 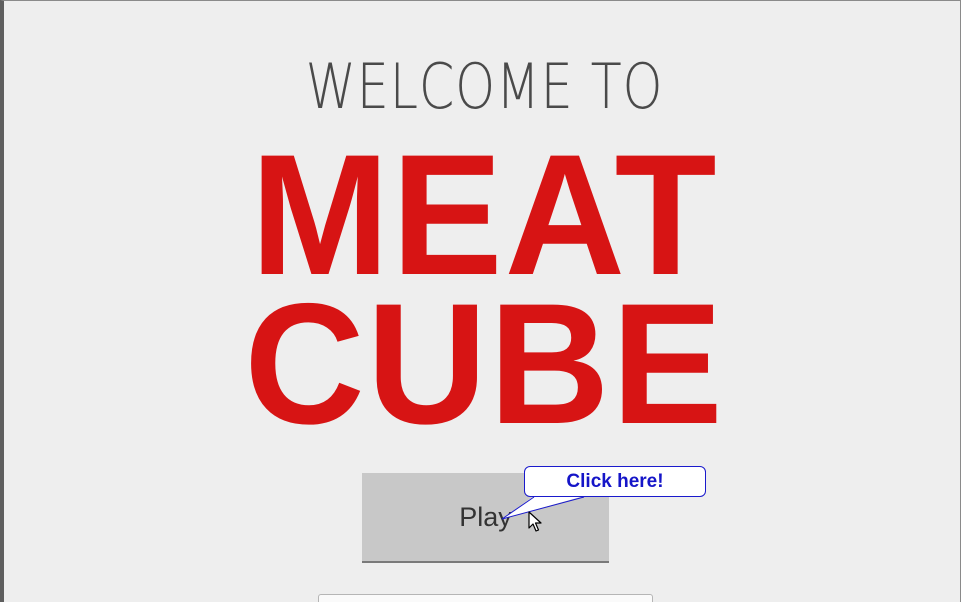 I want to click on callout-tail, so click(x=543, y=508).